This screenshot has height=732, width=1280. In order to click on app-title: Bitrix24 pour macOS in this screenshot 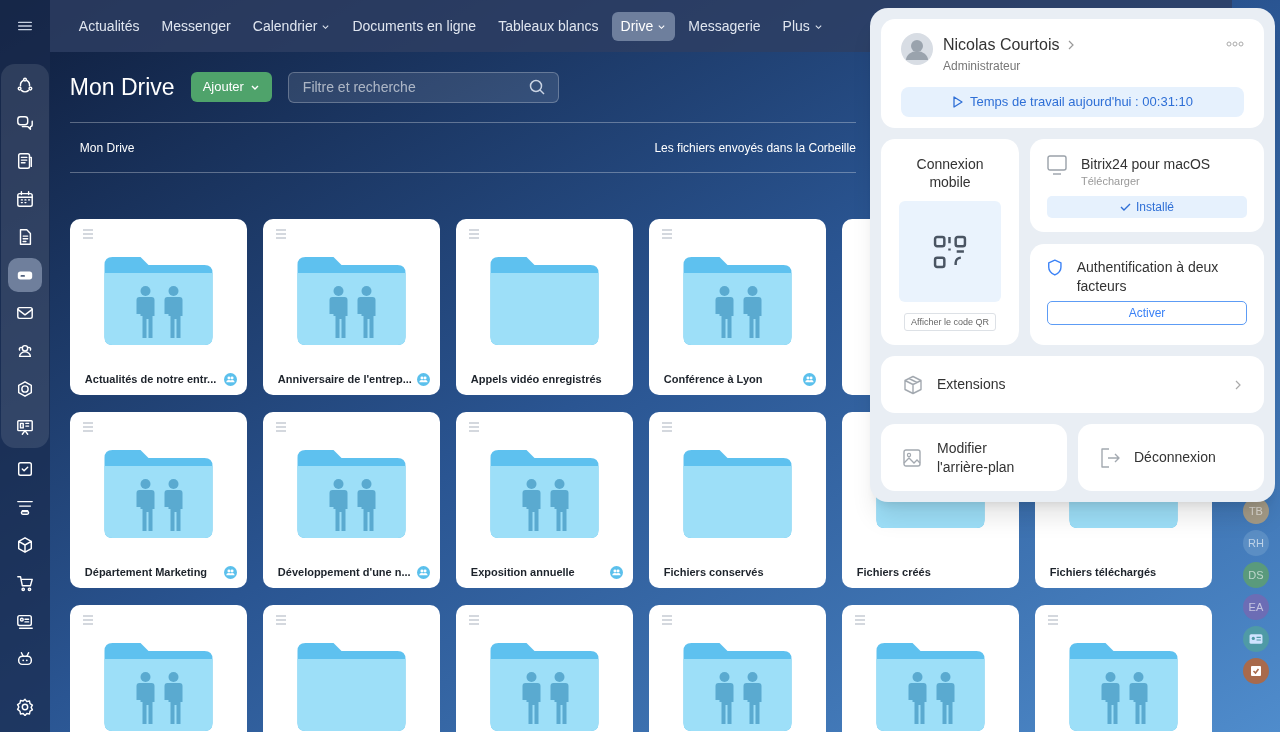, I will do `click(1146, 164)`.